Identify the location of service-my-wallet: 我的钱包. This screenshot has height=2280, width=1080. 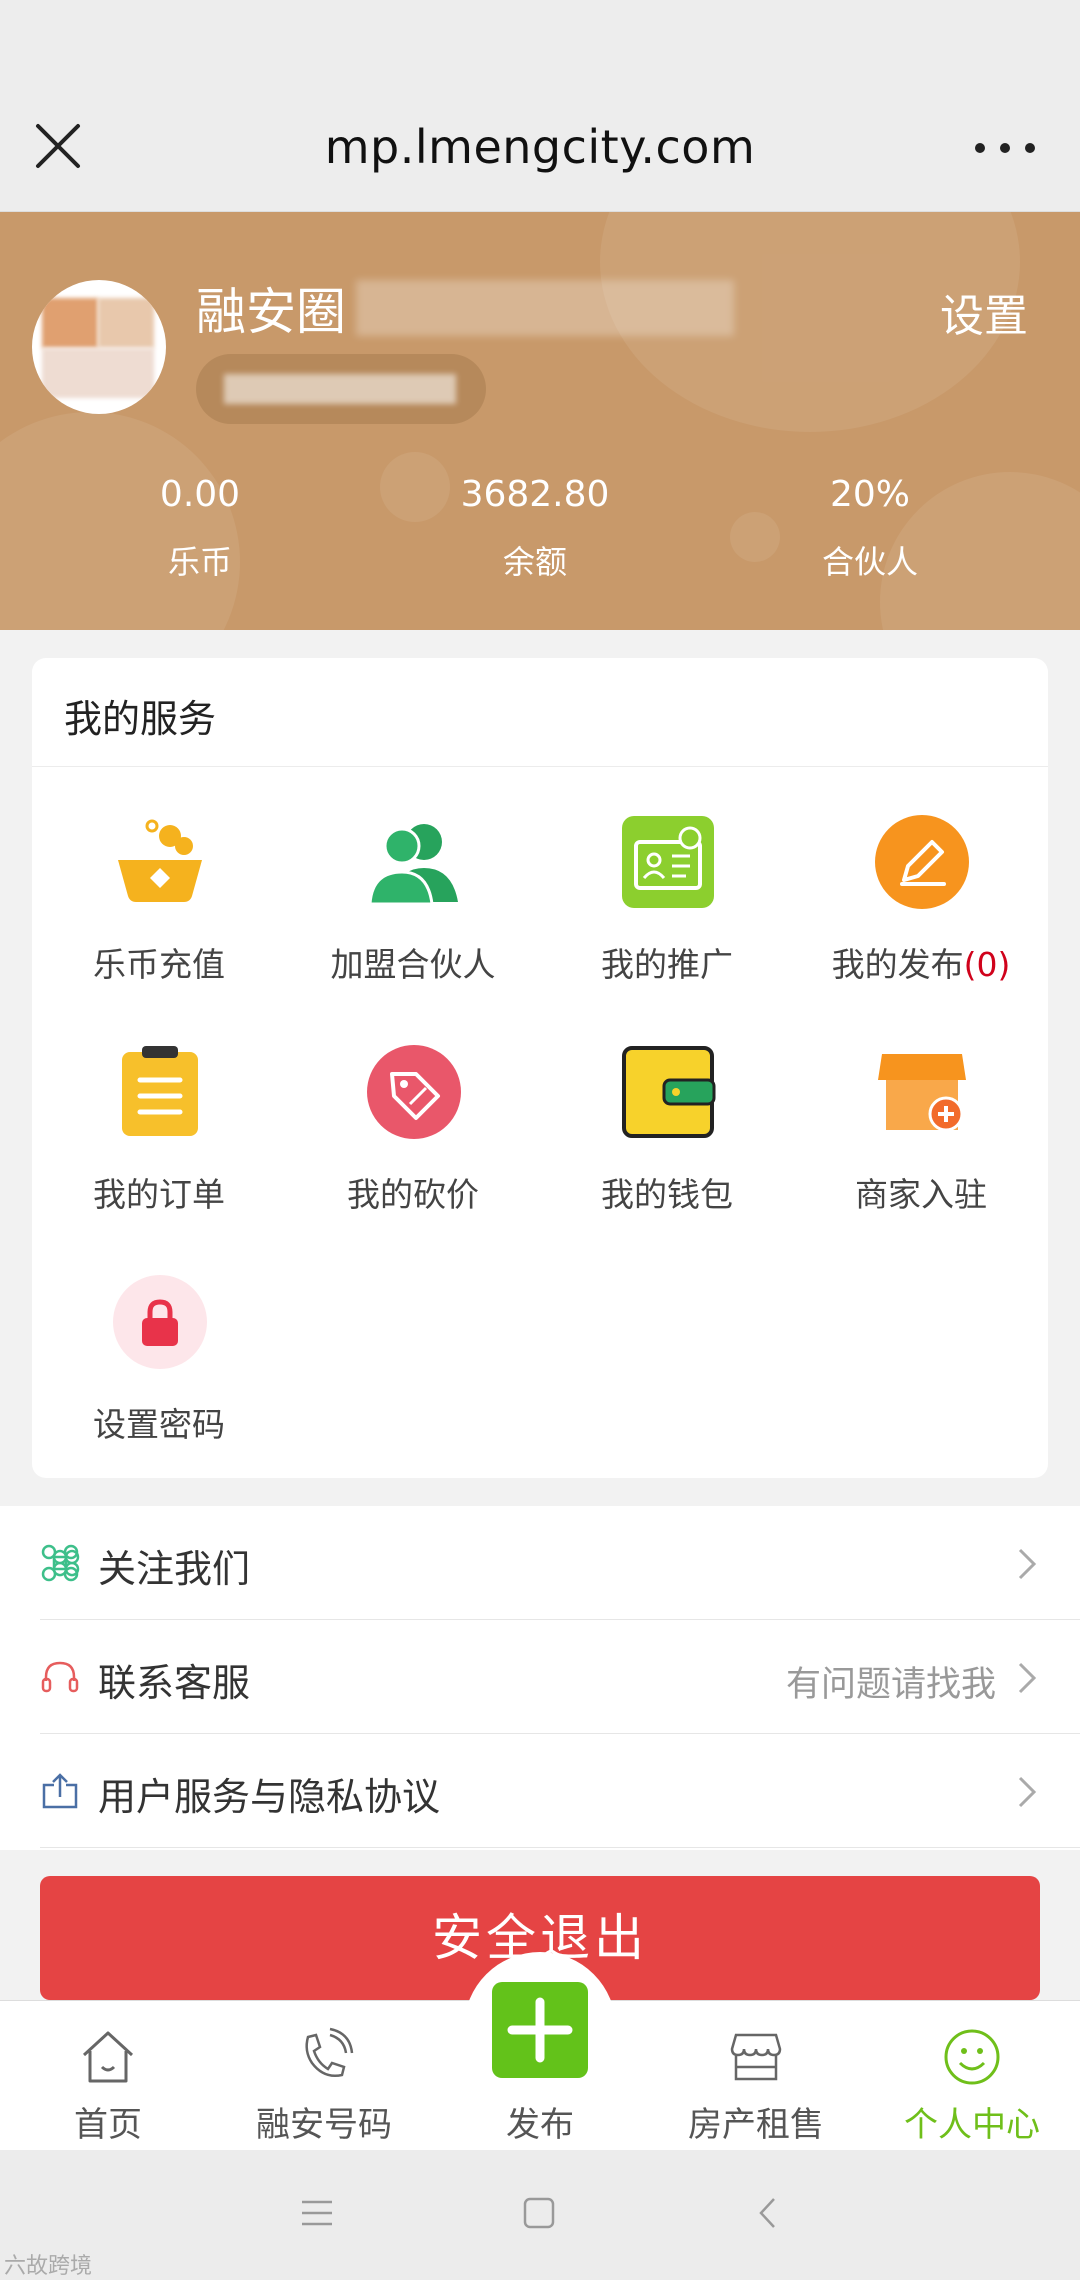
(667, 1144).